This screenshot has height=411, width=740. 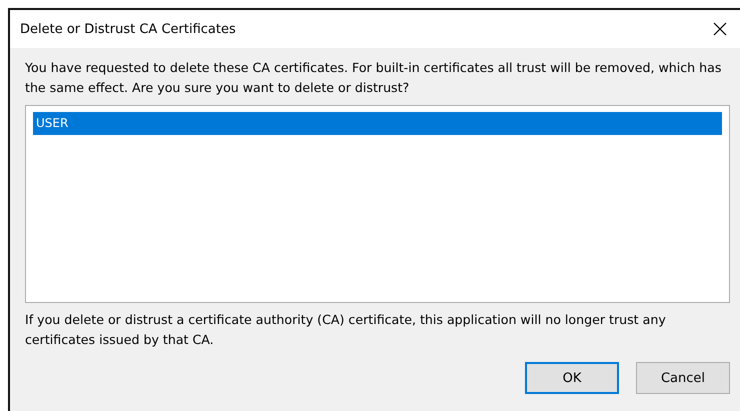 What do you see at coordinates (572, 378) in the screenshot?
I see `ok-button: OK` at bounding box center [572, 378].